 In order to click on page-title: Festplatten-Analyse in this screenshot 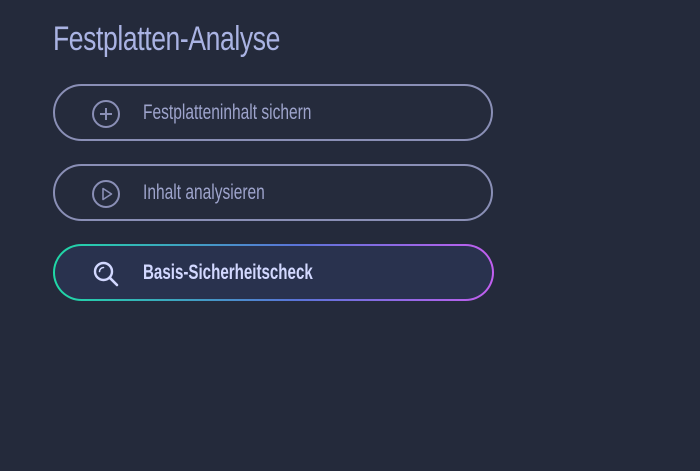, I will do `click(166, 39)`.